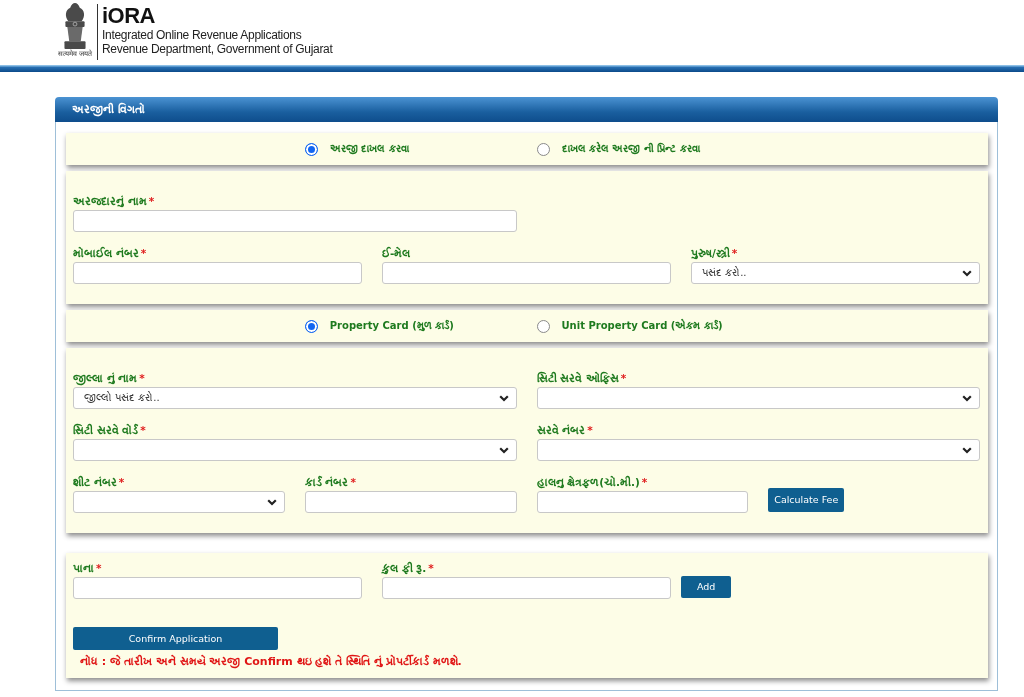 The image size is (1024, 697). What do you see at coordinates (110, 253) in the screenshot?
I see `field-label: મોબાઈલ નંબર *` at bounding box center [110, 253].